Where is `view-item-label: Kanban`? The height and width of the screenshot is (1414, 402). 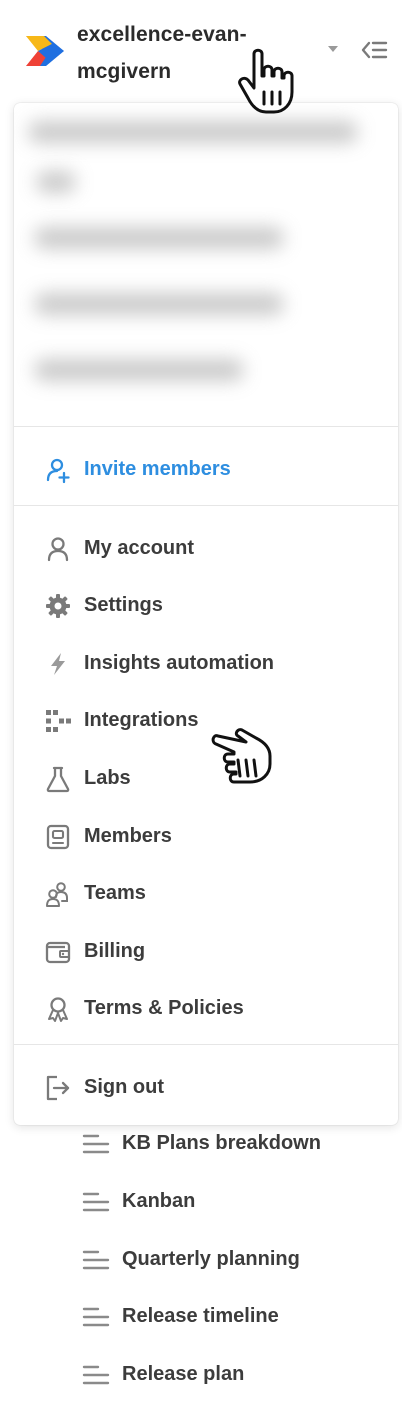 view-item-label: Kanban is located at coordinates (159, 1201).